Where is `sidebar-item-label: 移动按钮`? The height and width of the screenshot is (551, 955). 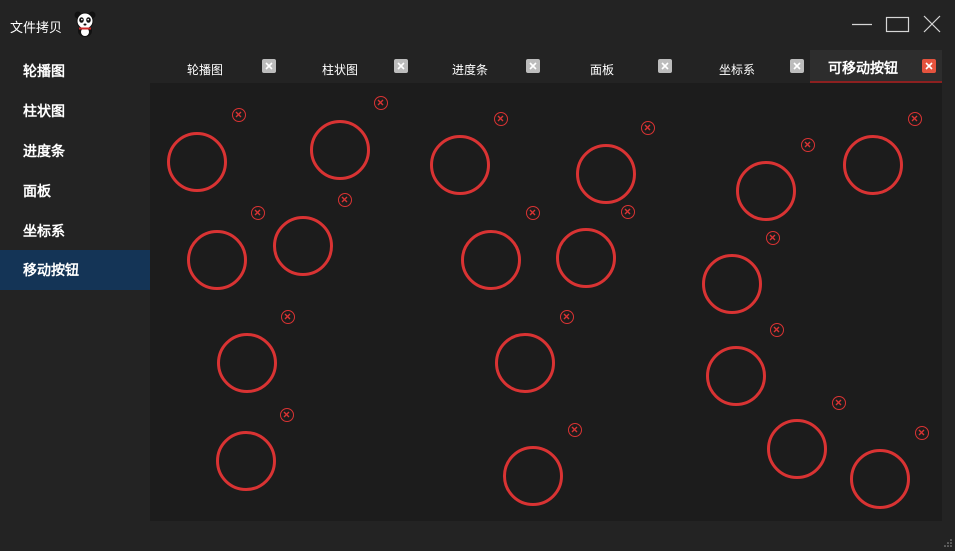
sidebar-item-label: 移动按钮 is located at coordinates (51, 271).